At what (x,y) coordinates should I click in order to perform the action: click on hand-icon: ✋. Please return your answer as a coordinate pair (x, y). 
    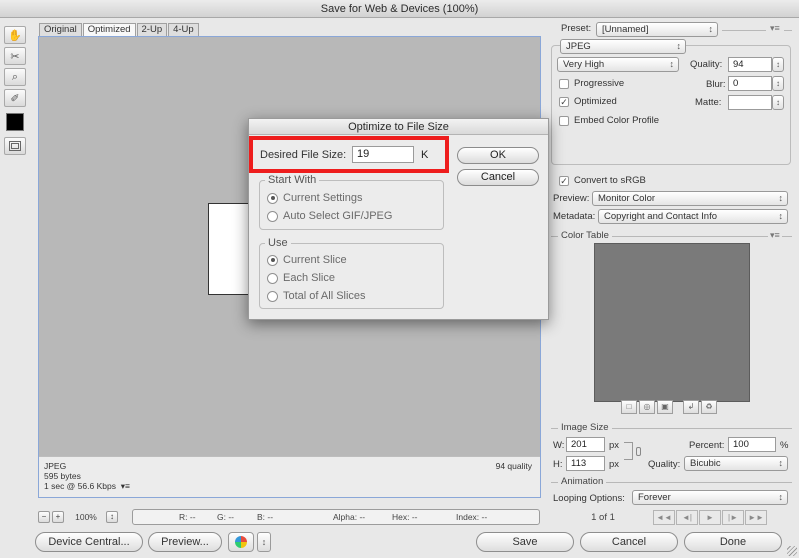
    Looking at the image, I should click on (15, 35).